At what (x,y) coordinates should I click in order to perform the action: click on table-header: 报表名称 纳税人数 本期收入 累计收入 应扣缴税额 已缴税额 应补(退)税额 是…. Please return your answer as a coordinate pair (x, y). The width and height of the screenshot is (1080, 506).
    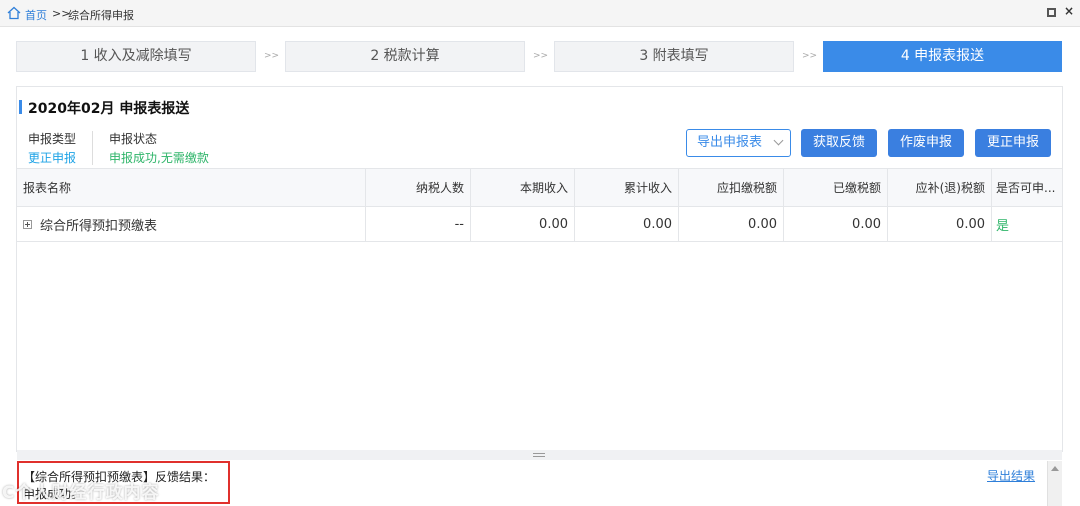
    Looking at the image, I should click on (539, 187).